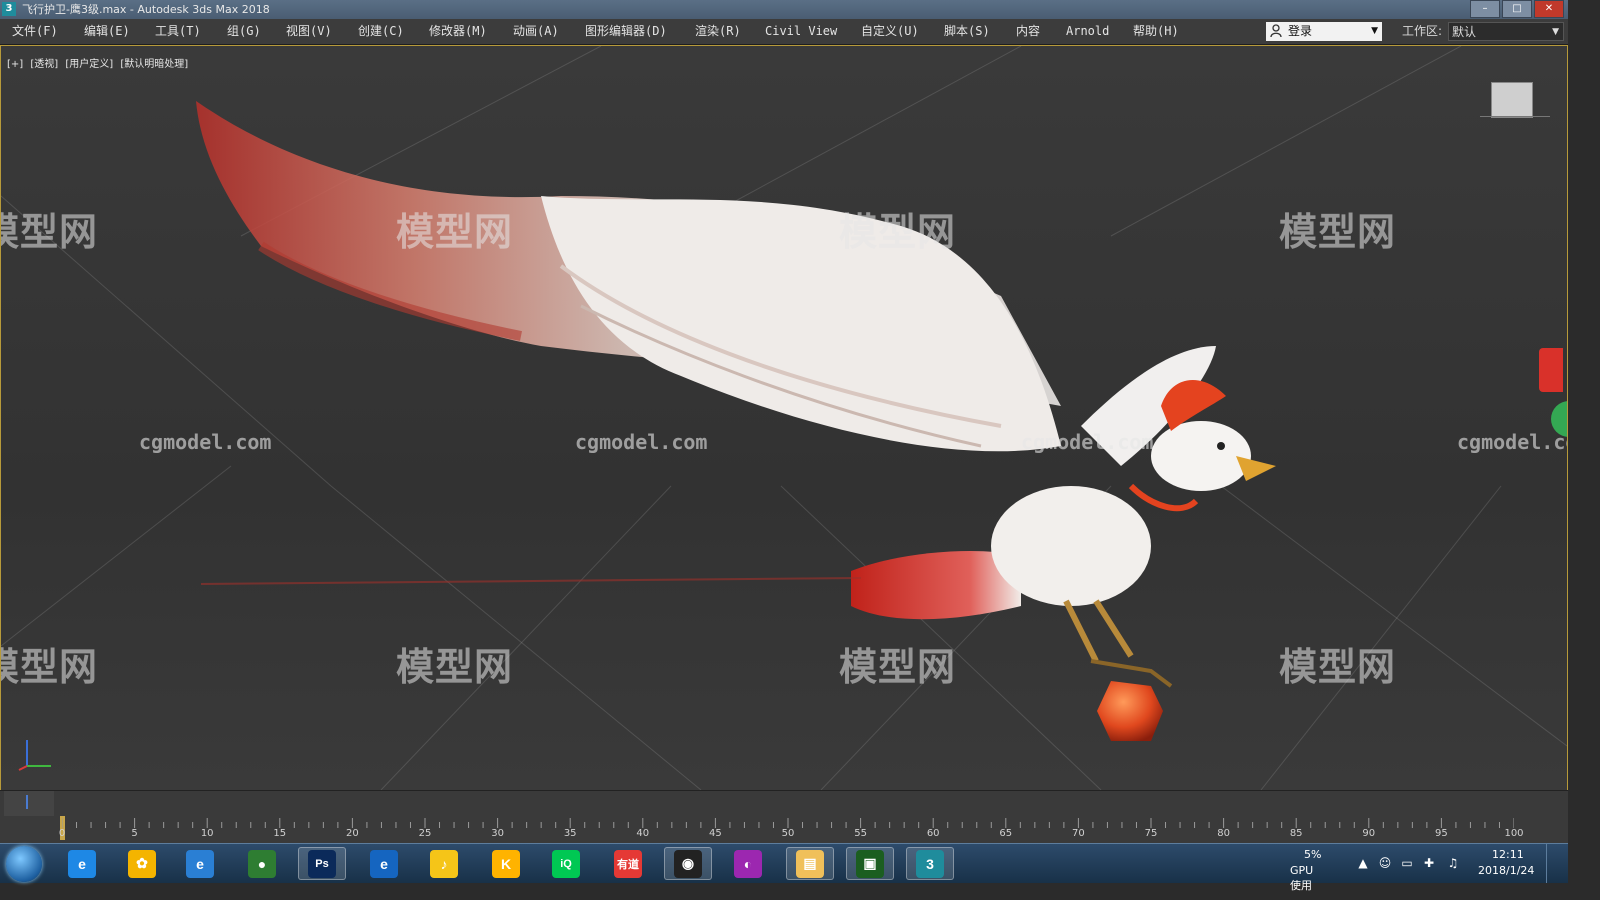 The height and width of the screenshot is (900, 1600). I want to click on minimize-button: –, so click(1485, 9).